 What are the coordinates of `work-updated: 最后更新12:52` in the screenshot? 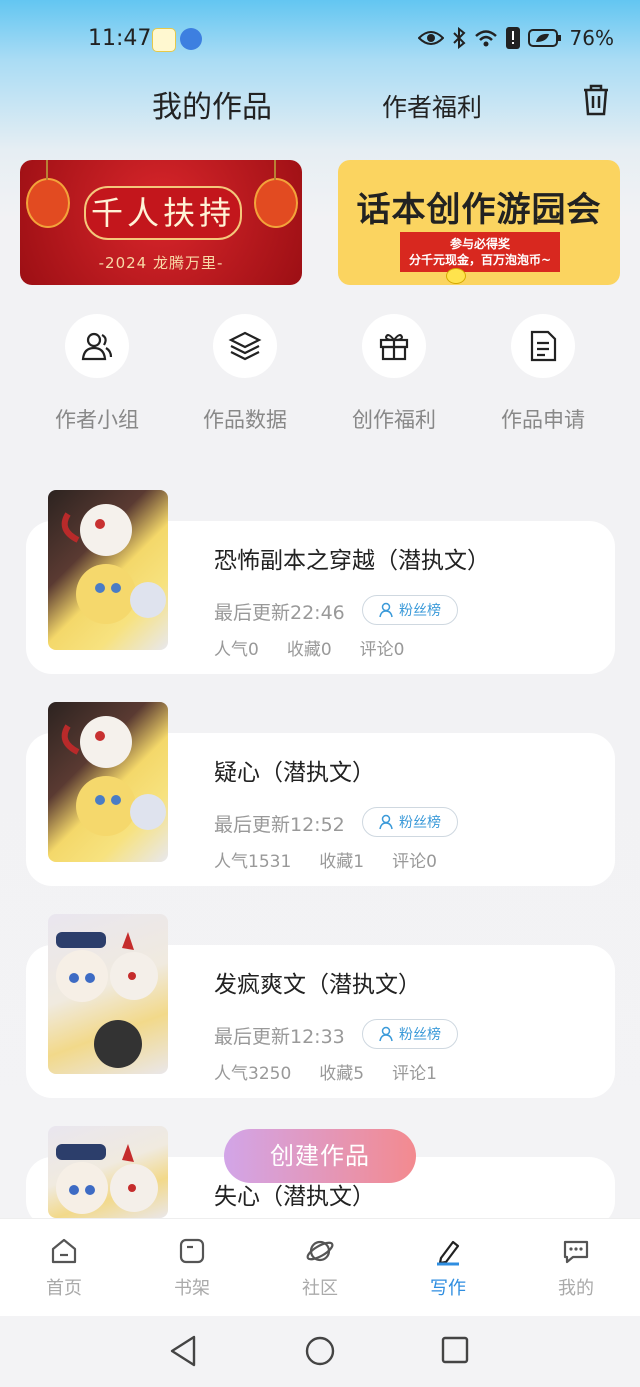 It's located at (279, 825).